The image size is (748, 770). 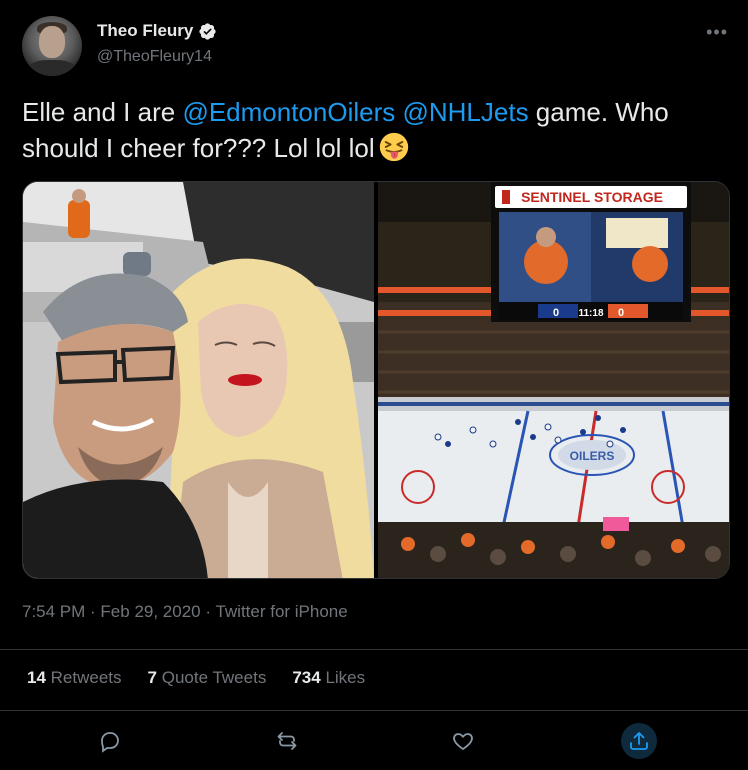 I want to click on quote-tweets-stat: 7 Quote Tweets, so click(x=207, y=678).